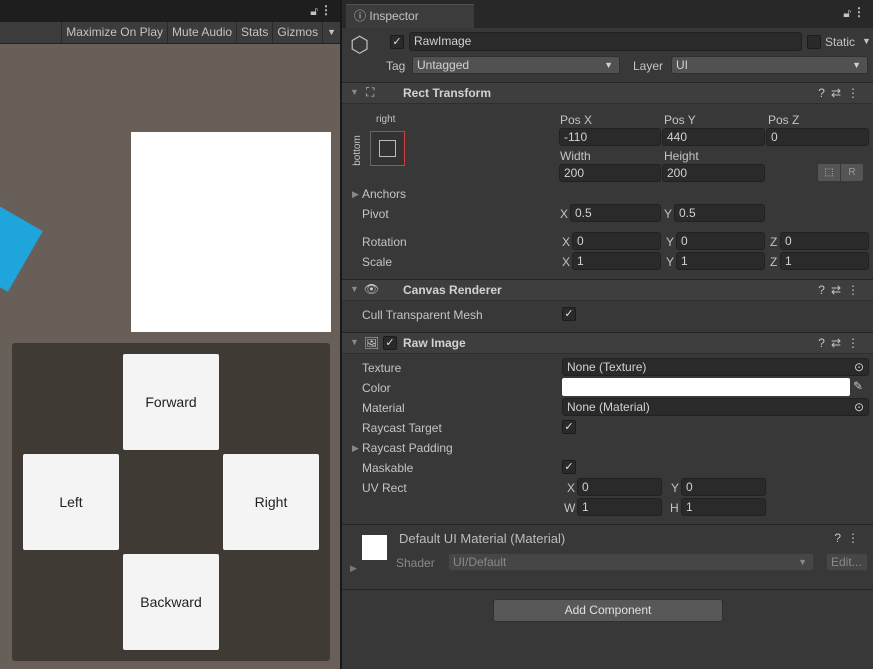  I want to click on info-icon: ⓘ, so click(360, 16).